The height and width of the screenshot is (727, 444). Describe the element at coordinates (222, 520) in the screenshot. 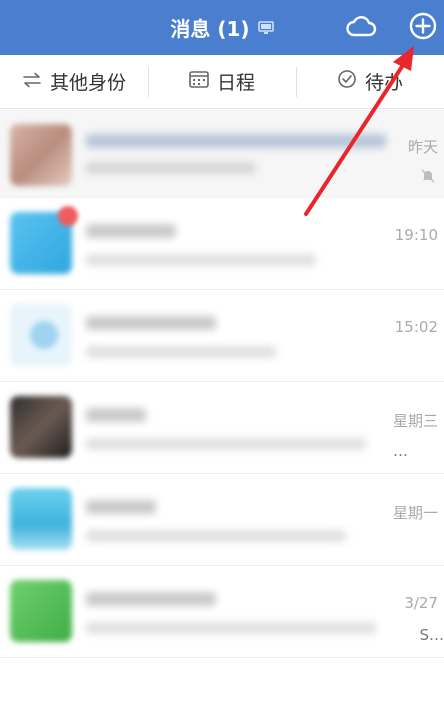

I see `list-item: 星期一` at that location.